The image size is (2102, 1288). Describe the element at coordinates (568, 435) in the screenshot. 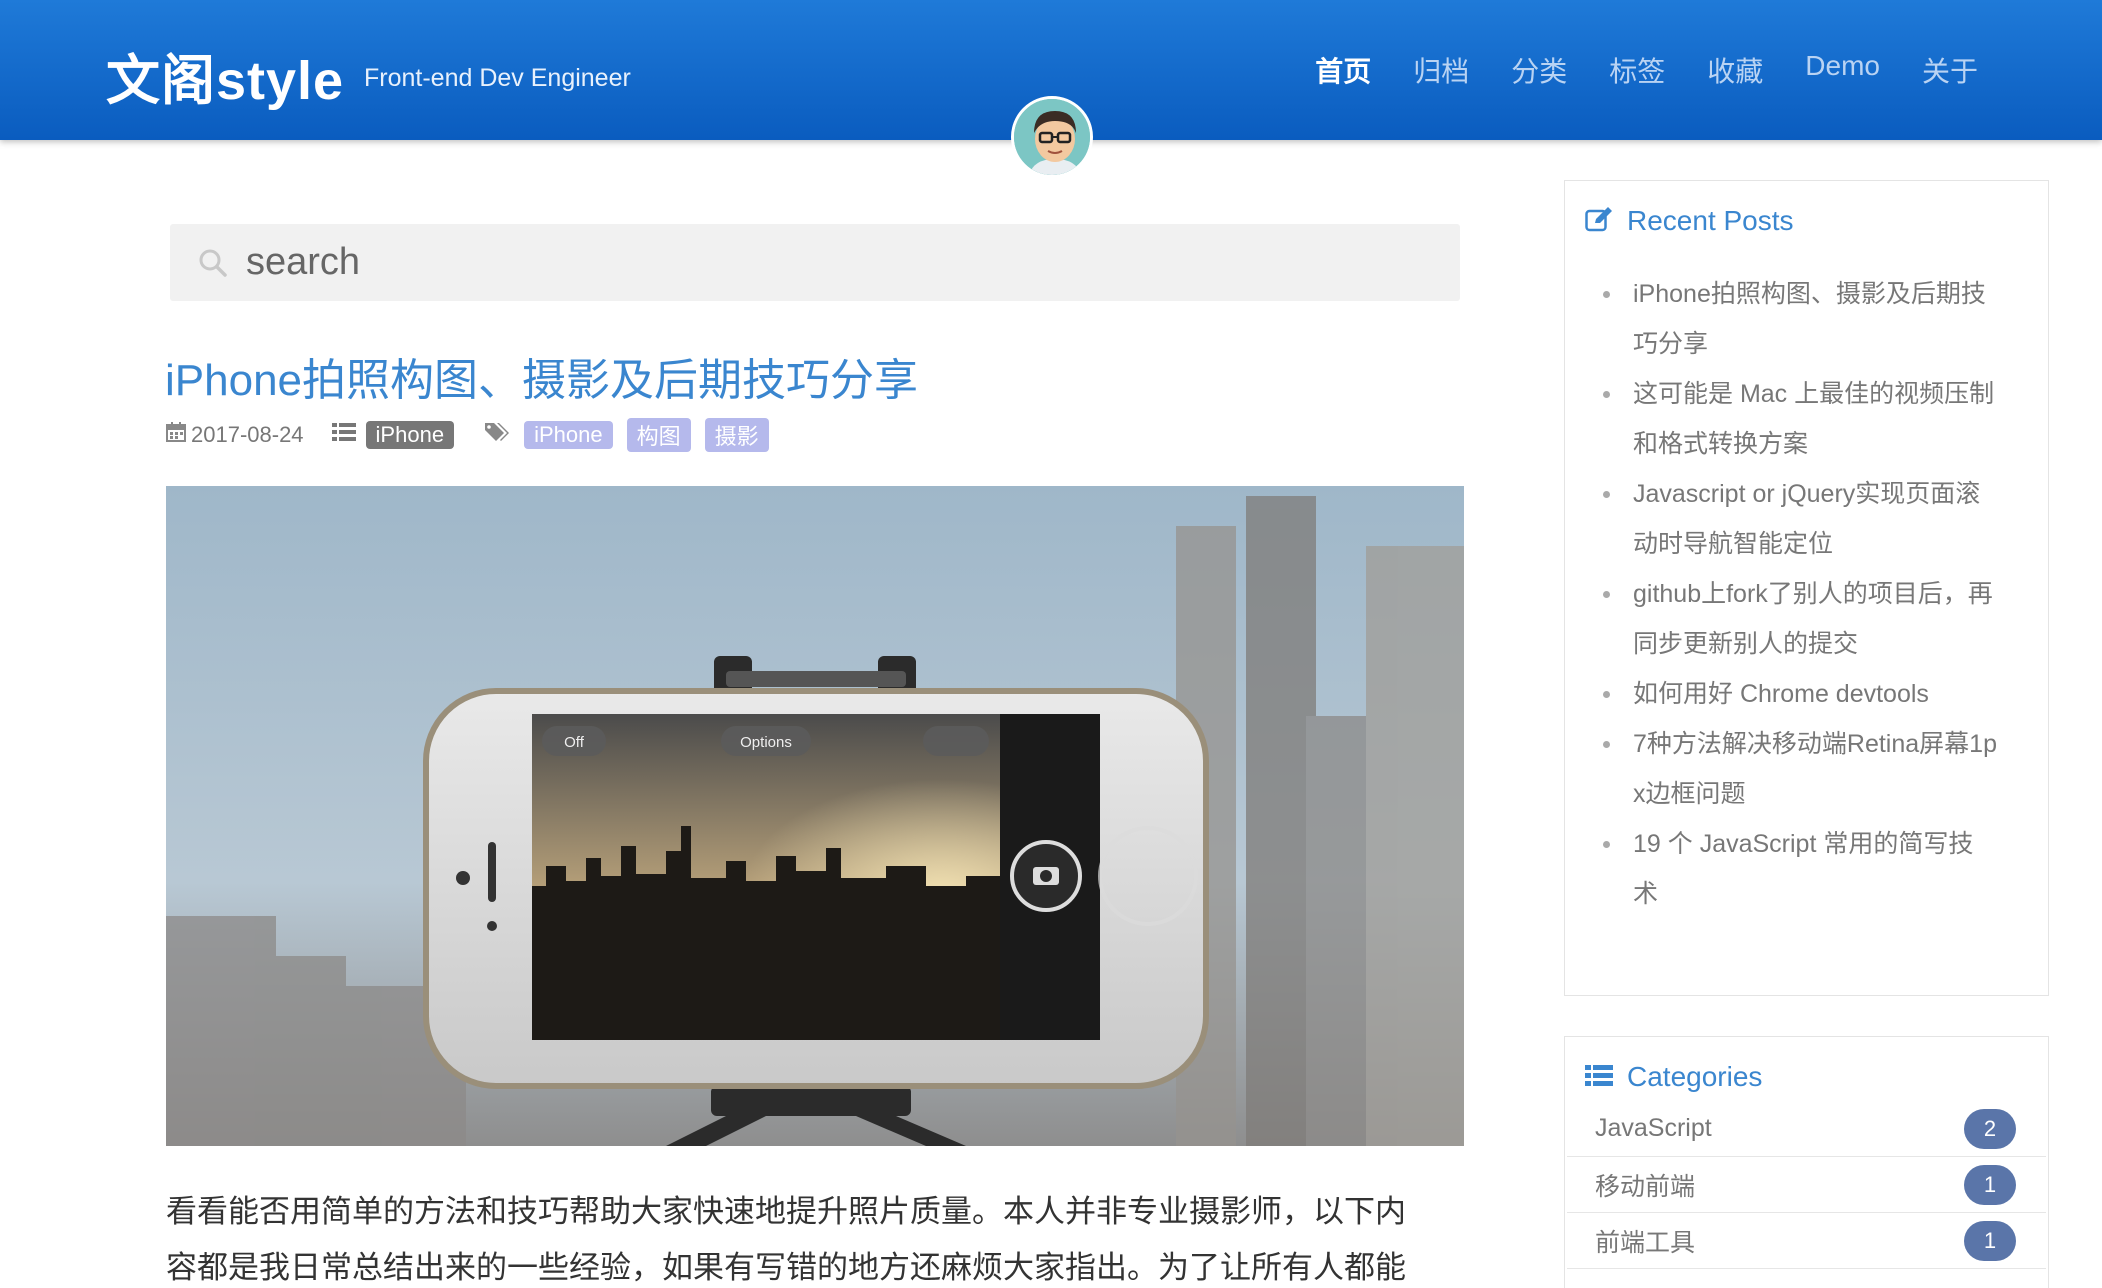

I see `post-tag: iPhone` at that location.